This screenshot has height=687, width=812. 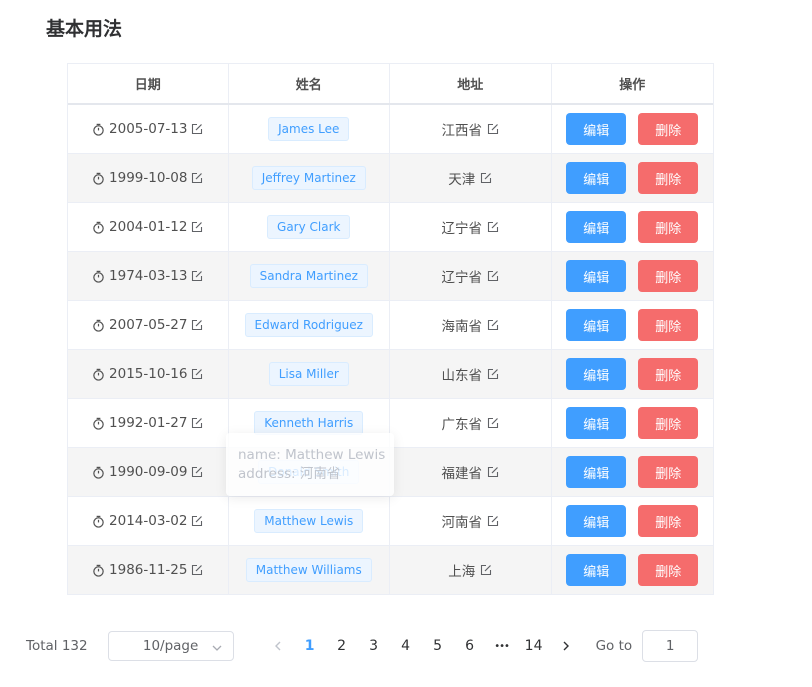 I want to click on page-last: 14, so click(x=534, y=646).